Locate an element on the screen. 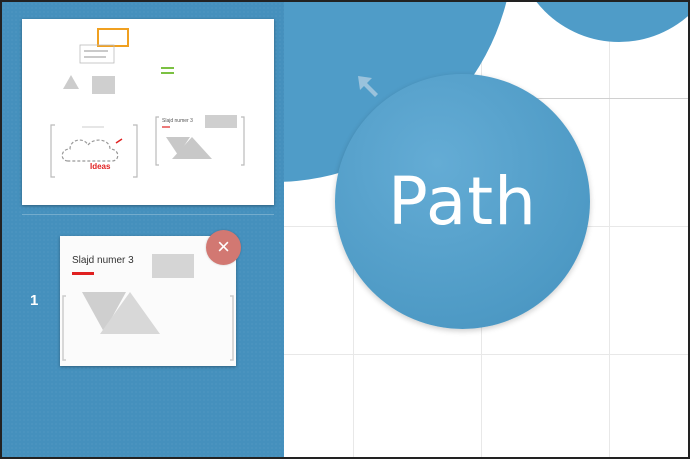 The width and height of the screenshot is (690, 459). close-icon: × is located at coordinates (223, 246).